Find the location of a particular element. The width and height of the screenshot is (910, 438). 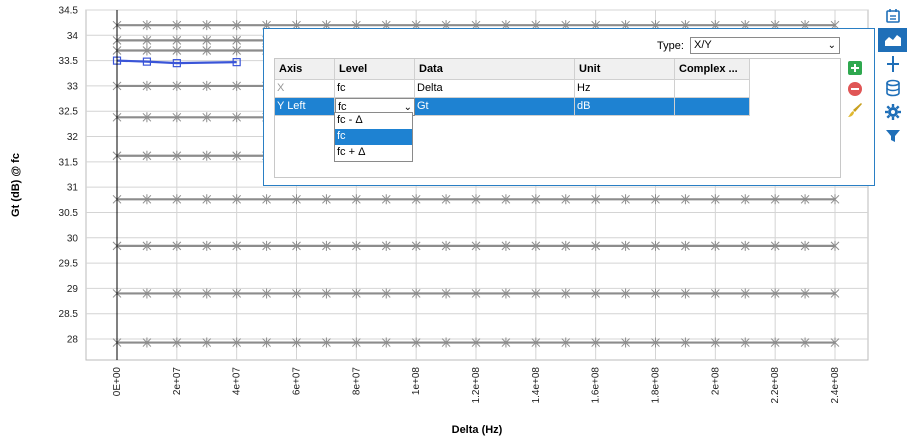

marker-button is located at coordinates (892, 64).